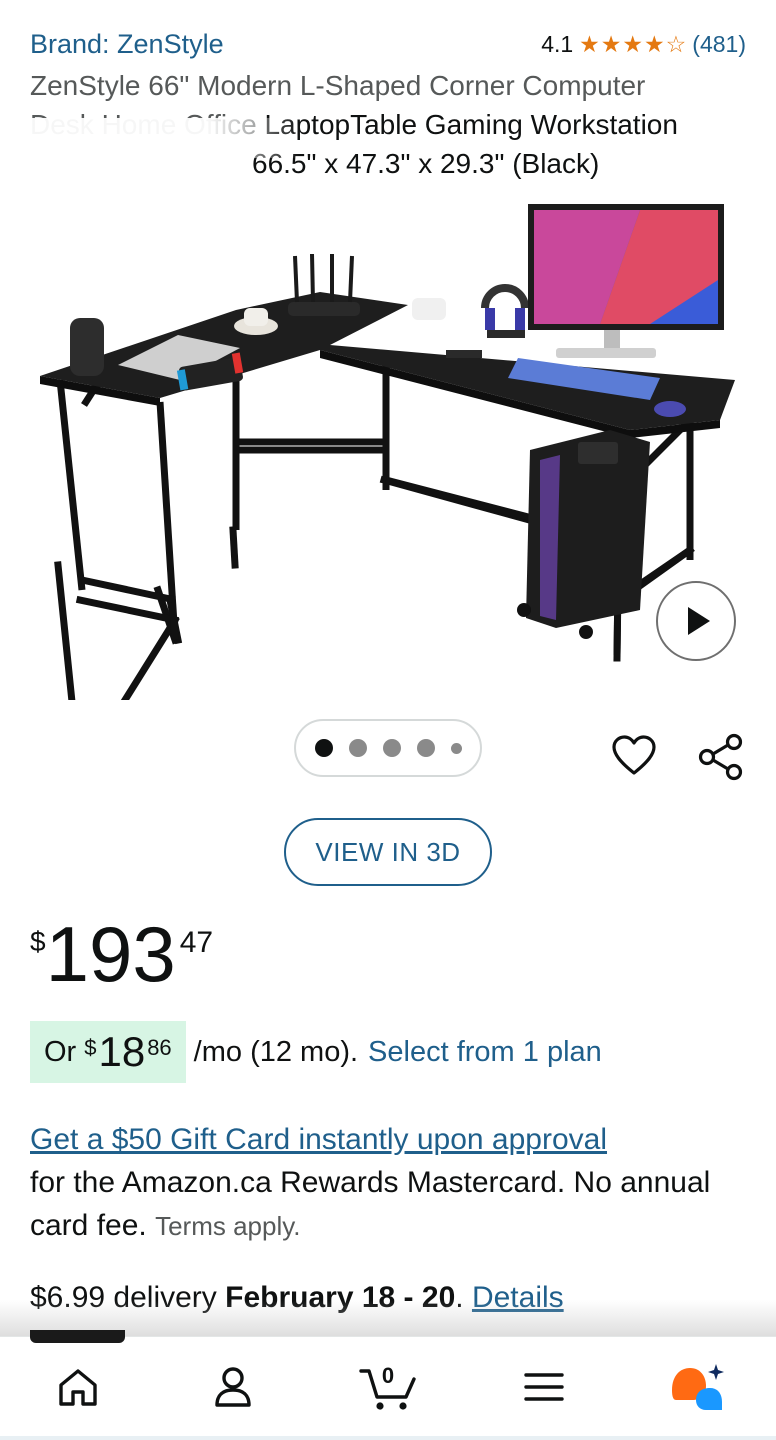 Image resolution: width=776 pixels, height=1440 pixels. What do you see at coordinates (388, 1375) in the screenshot?
I see `cart-count: 0` at bounding box center [388, 1375].